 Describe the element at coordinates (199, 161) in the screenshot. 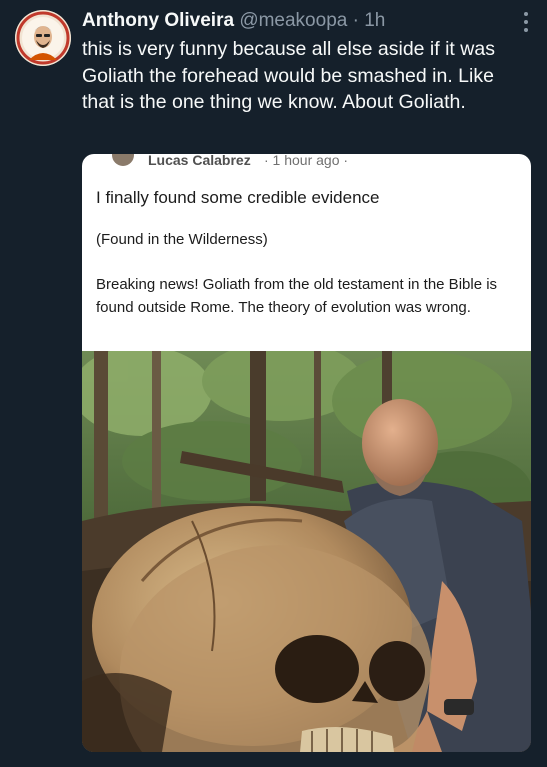

I see `embedded-poster-name: Lucas Calabrez` at that location.